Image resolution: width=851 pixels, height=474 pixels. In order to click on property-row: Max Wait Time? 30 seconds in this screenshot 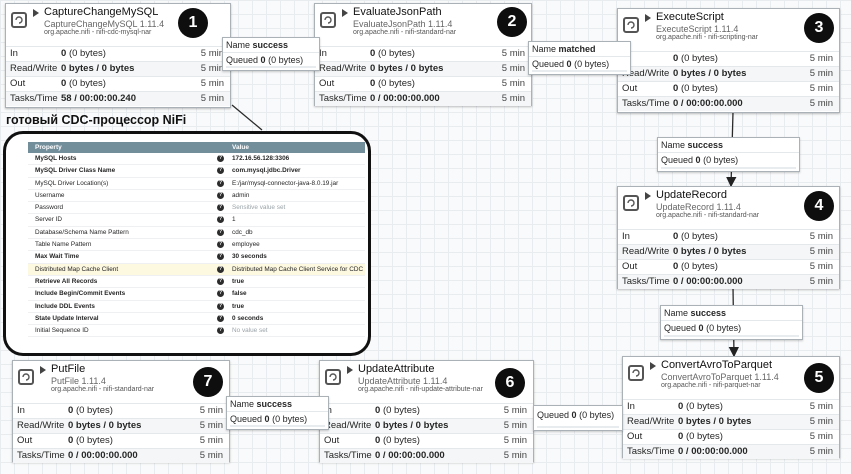, I will do `click(196, 257)`.